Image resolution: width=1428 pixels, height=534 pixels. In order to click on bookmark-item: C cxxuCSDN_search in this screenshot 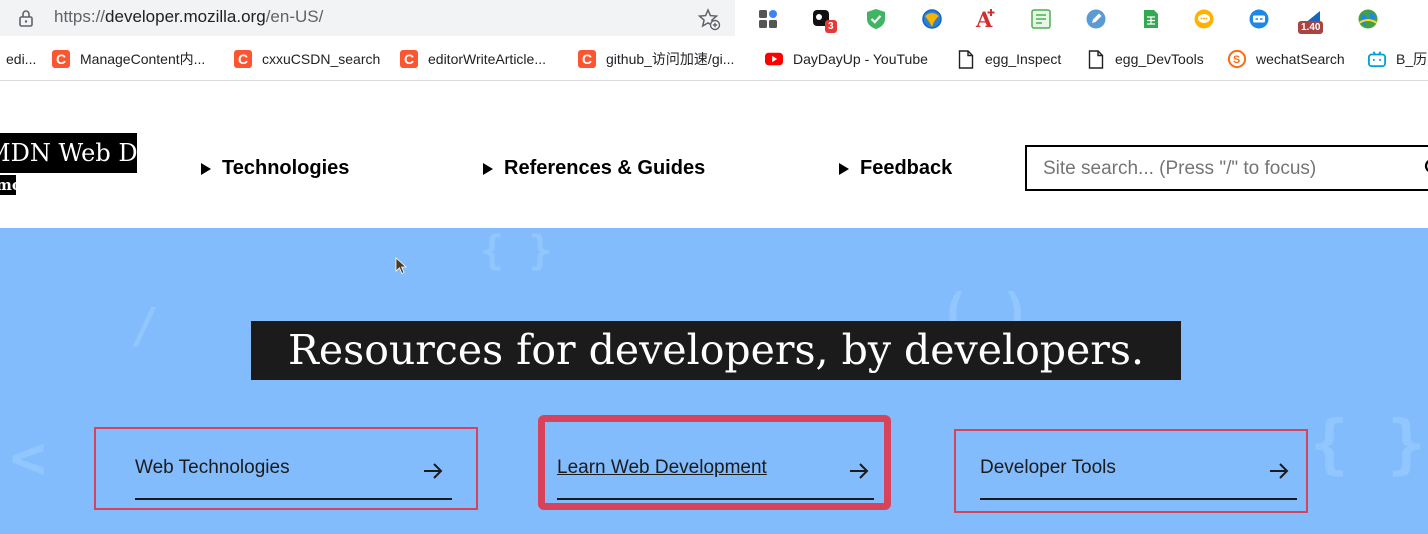, I will do `click(307, 59)`.